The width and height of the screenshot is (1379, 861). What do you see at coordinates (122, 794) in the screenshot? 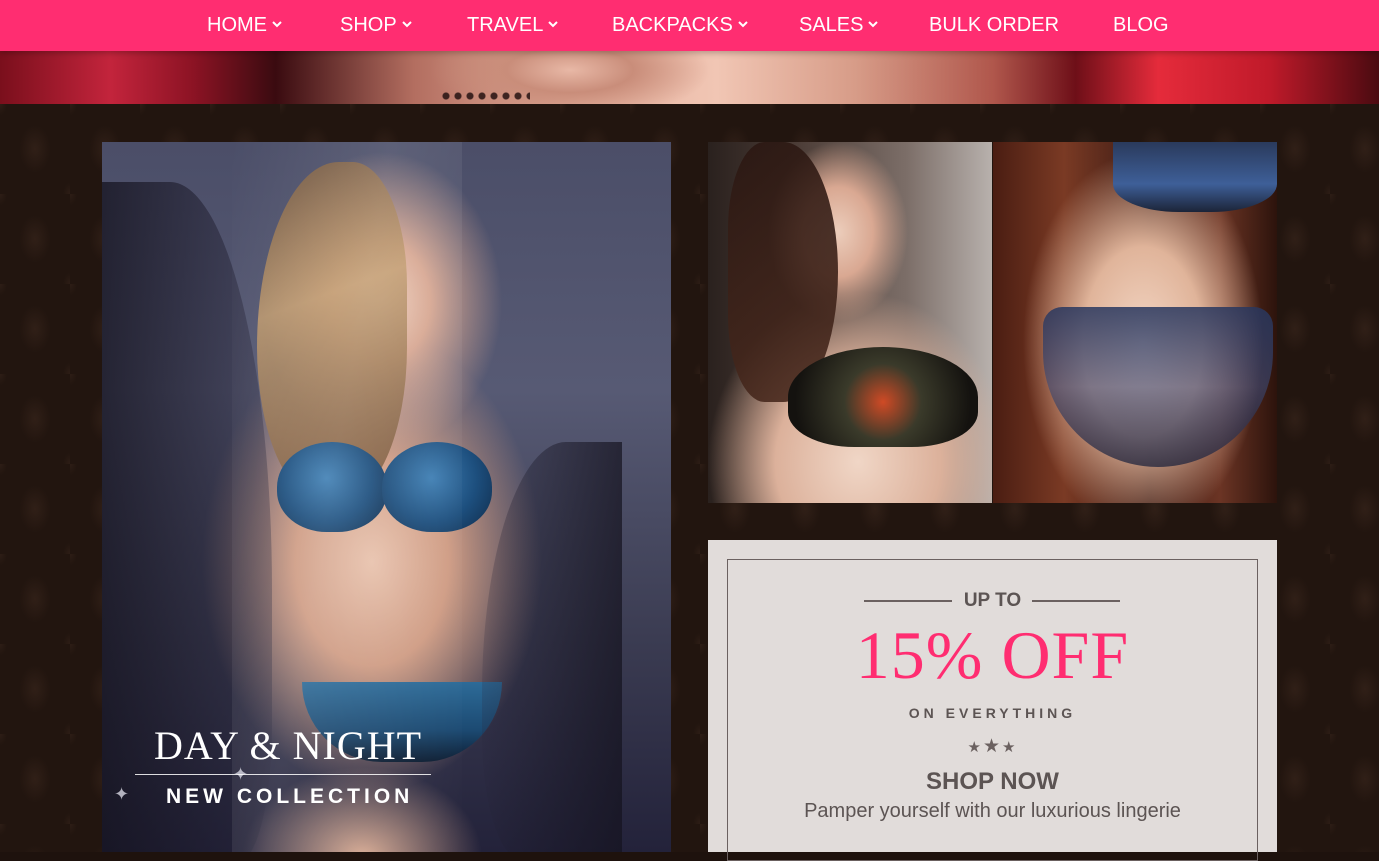
I see `sparkle-icon: ✦` at bounding box center [122, 794].